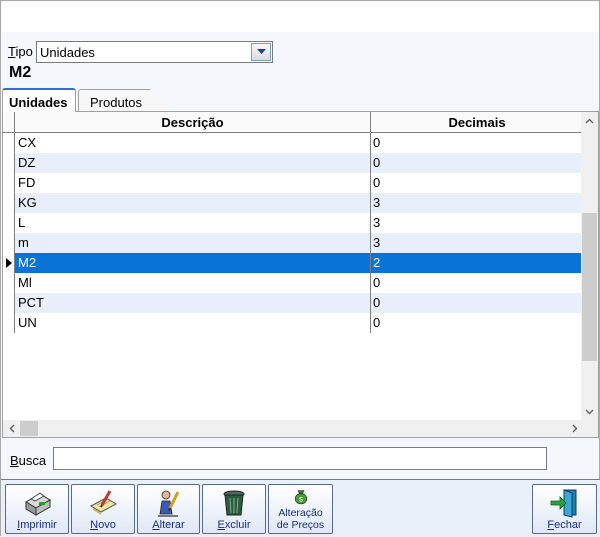 The width and height of the screenshot is (600, 537). Describe the element at coordinates (193, 143) in the screenshot. I see `cell-descricao: CX` at that location.